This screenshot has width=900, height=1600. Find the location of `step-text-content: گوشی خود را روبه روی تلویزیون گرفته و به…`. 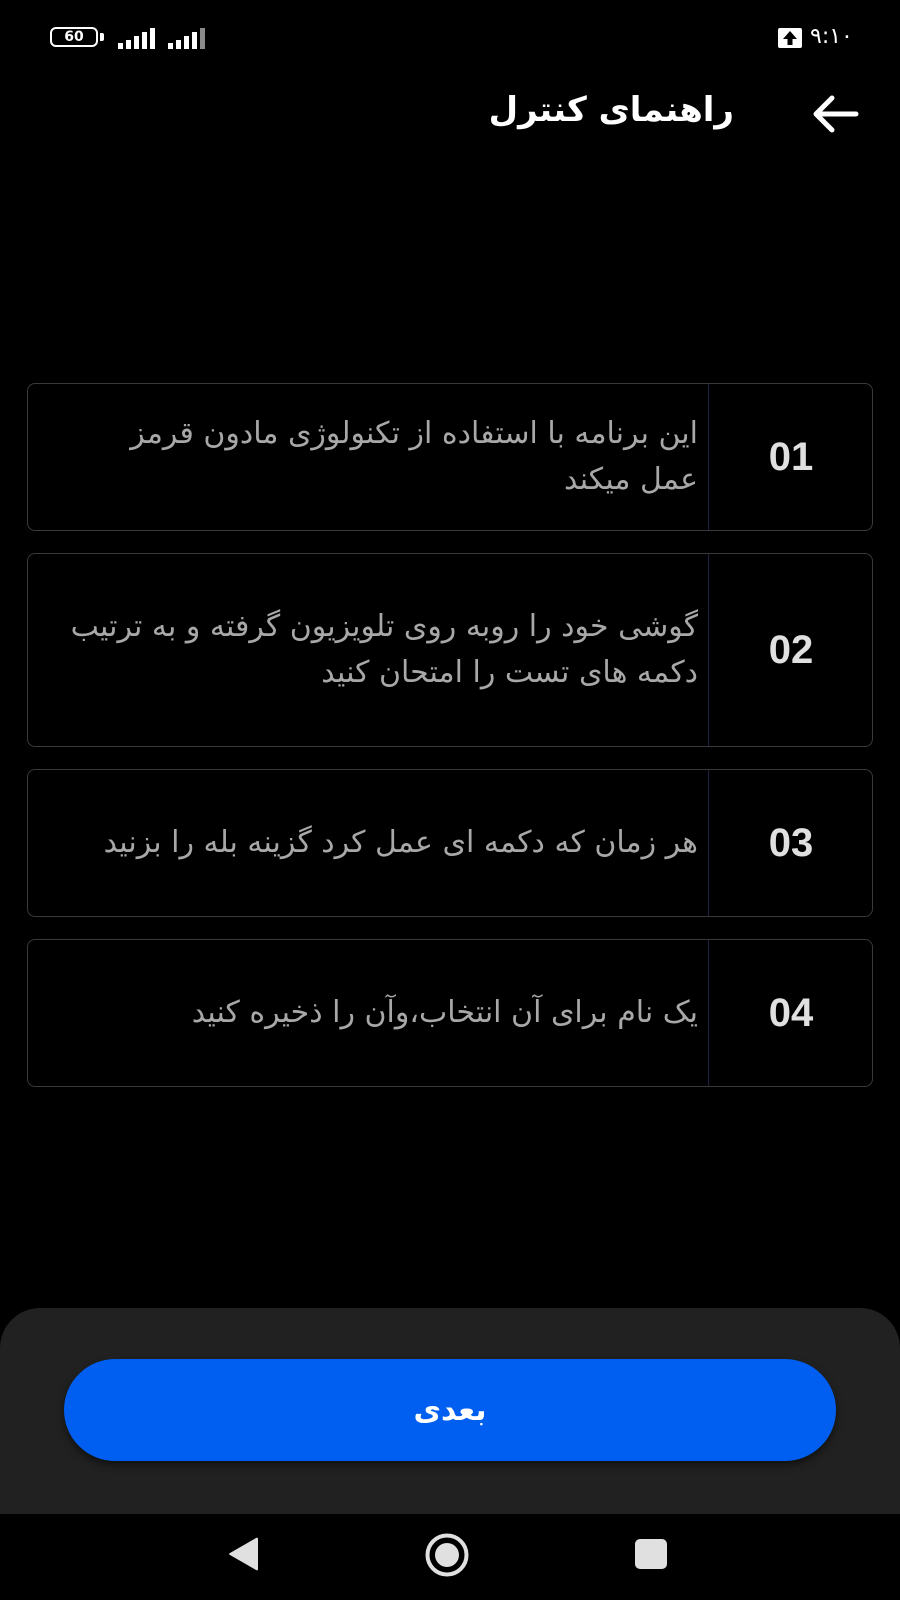

step-text-content: گوشی خود را روبه روی تلویزیون گرفته و به… is located at coordinates (384, 649).